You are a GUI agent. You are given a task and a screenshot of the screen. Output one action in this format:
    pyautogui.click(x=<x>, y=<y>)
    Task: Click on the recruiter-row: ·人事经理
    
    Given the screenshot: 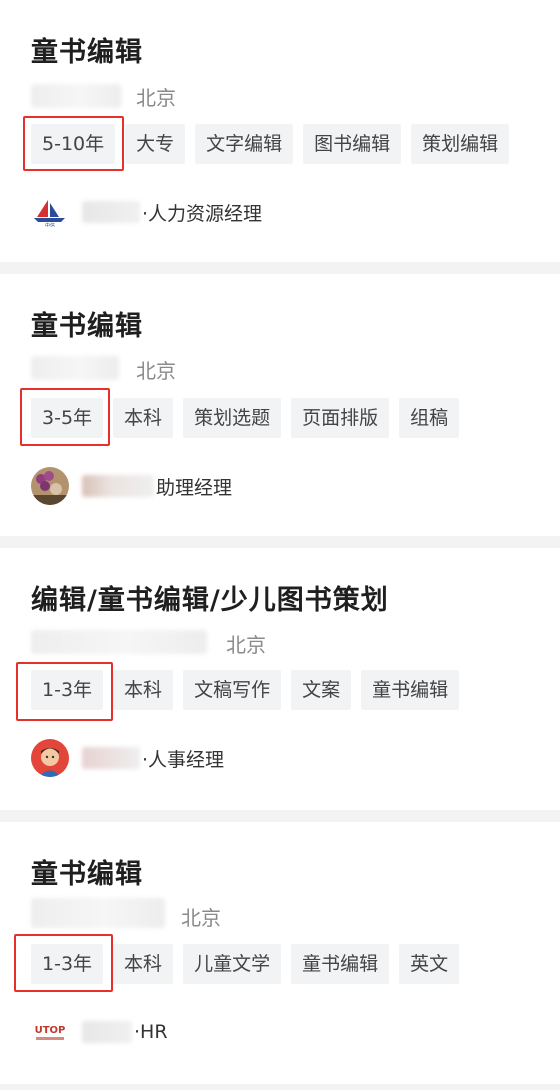 What is the action you would take?
    pyautogui.click(x=127, y=758)
    